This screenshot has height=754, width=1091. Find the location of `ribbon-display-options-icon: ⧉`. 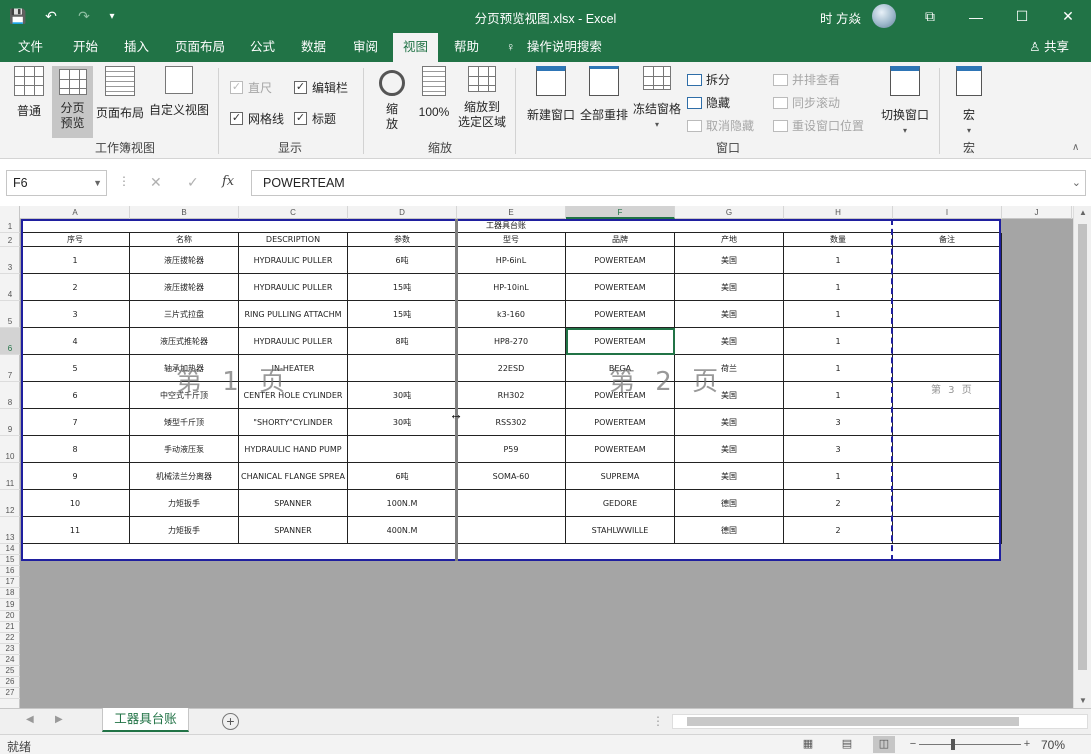

ribbon-display-options-icon: ⧉ is located at coordinates (930, 16).